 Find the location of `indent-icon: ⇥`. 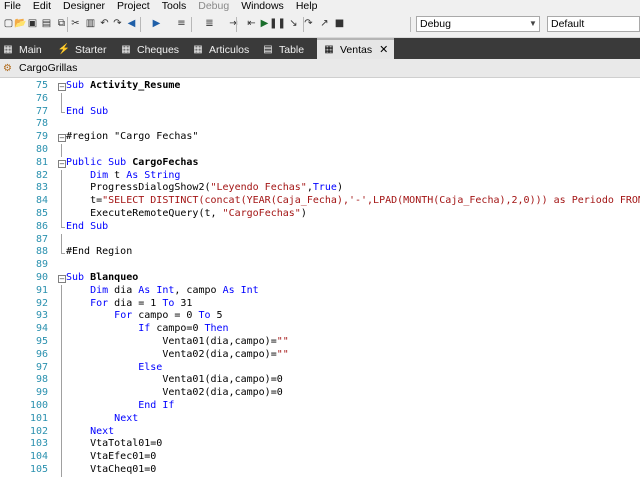

indent-icon: ⇥ is located at coordinates (233, 23).